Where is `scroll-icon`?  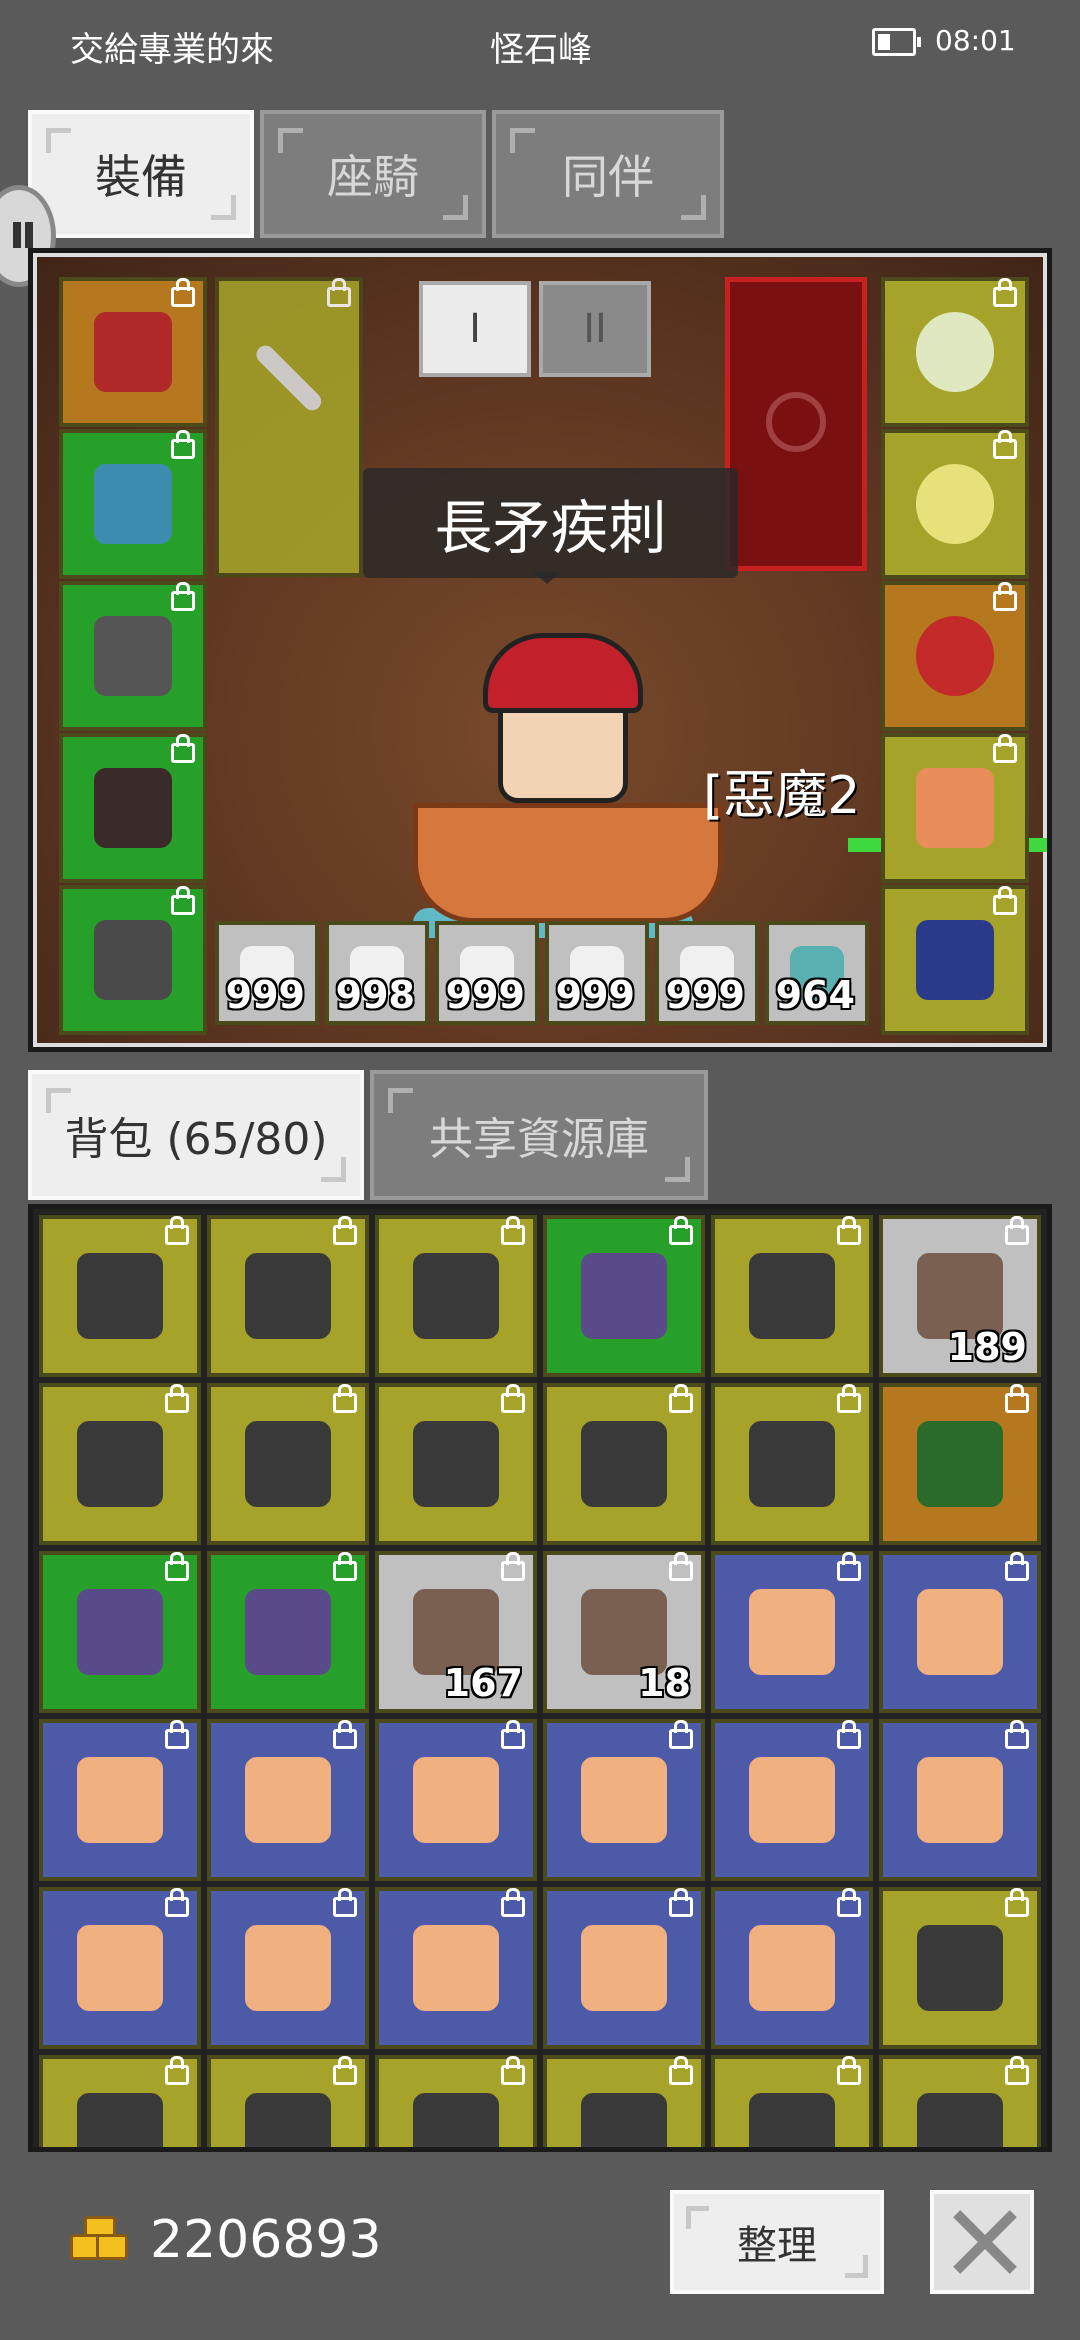 scroll-icon is located at coordinates (955, 808).